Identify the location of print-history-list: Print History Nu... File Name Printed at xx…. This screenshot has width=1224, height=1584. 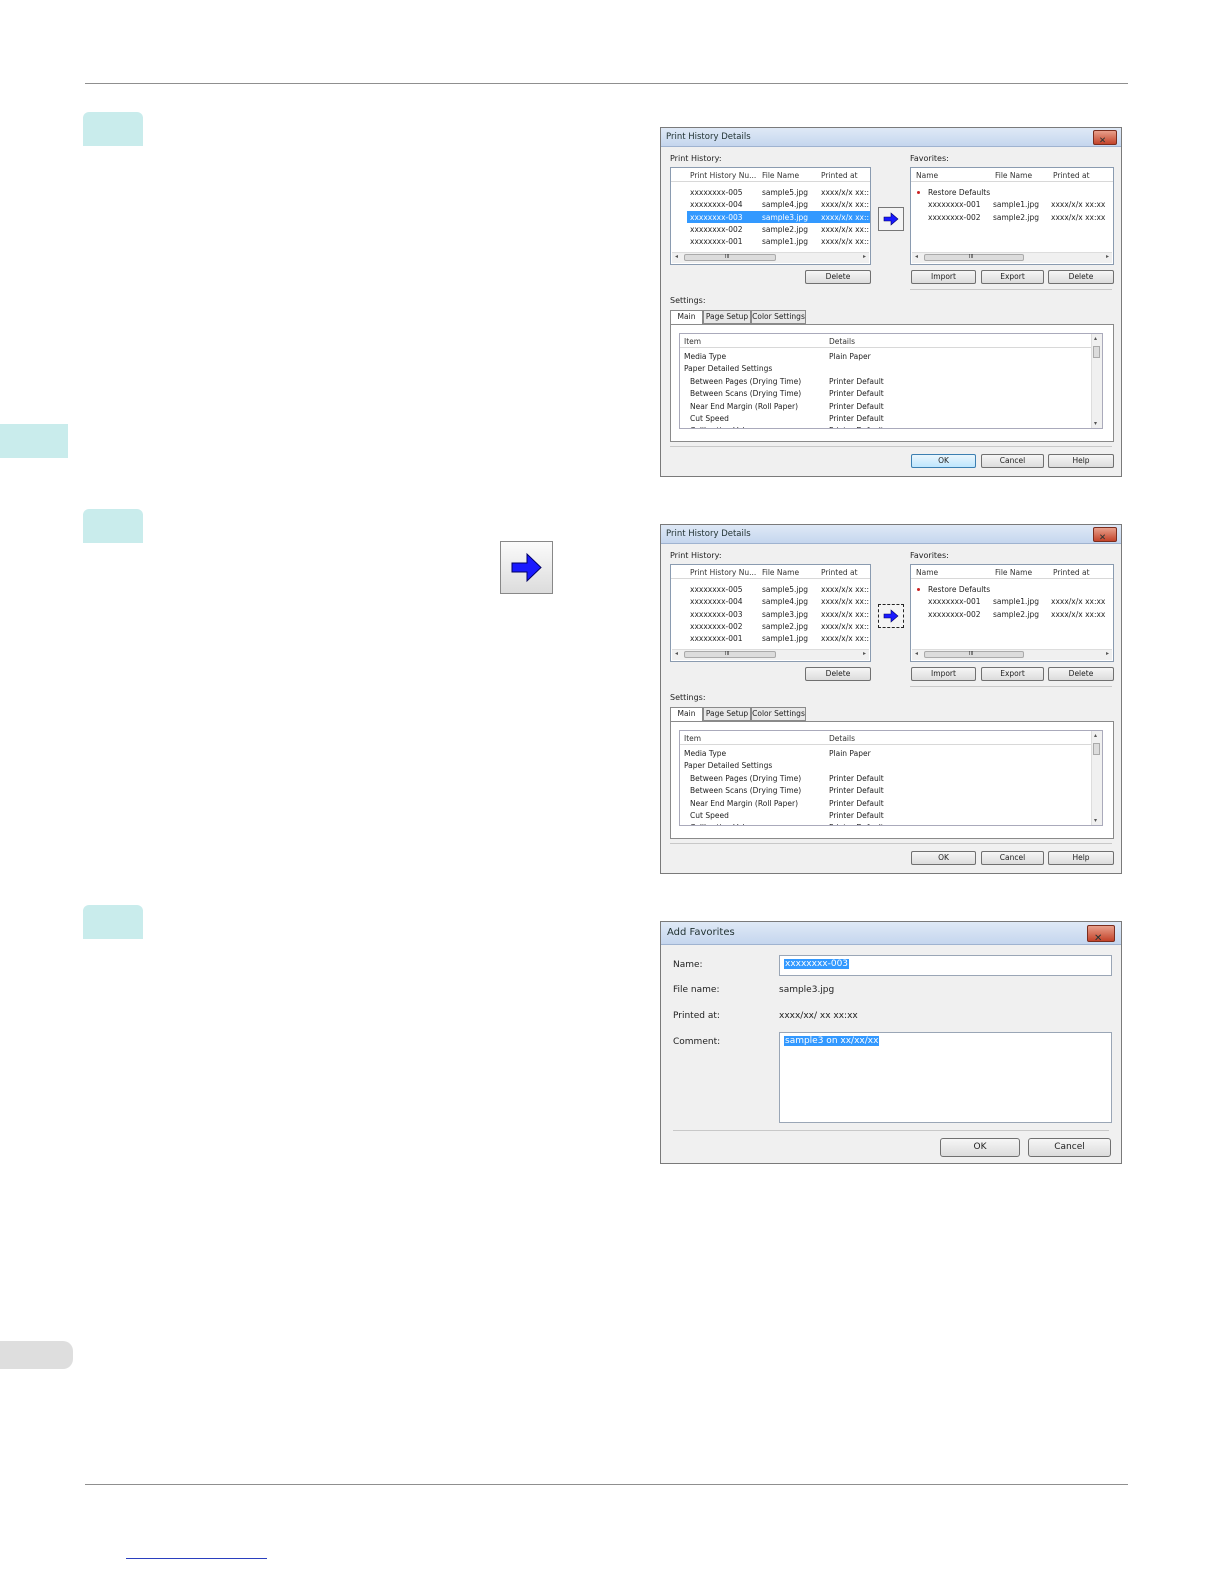
(770, 613).